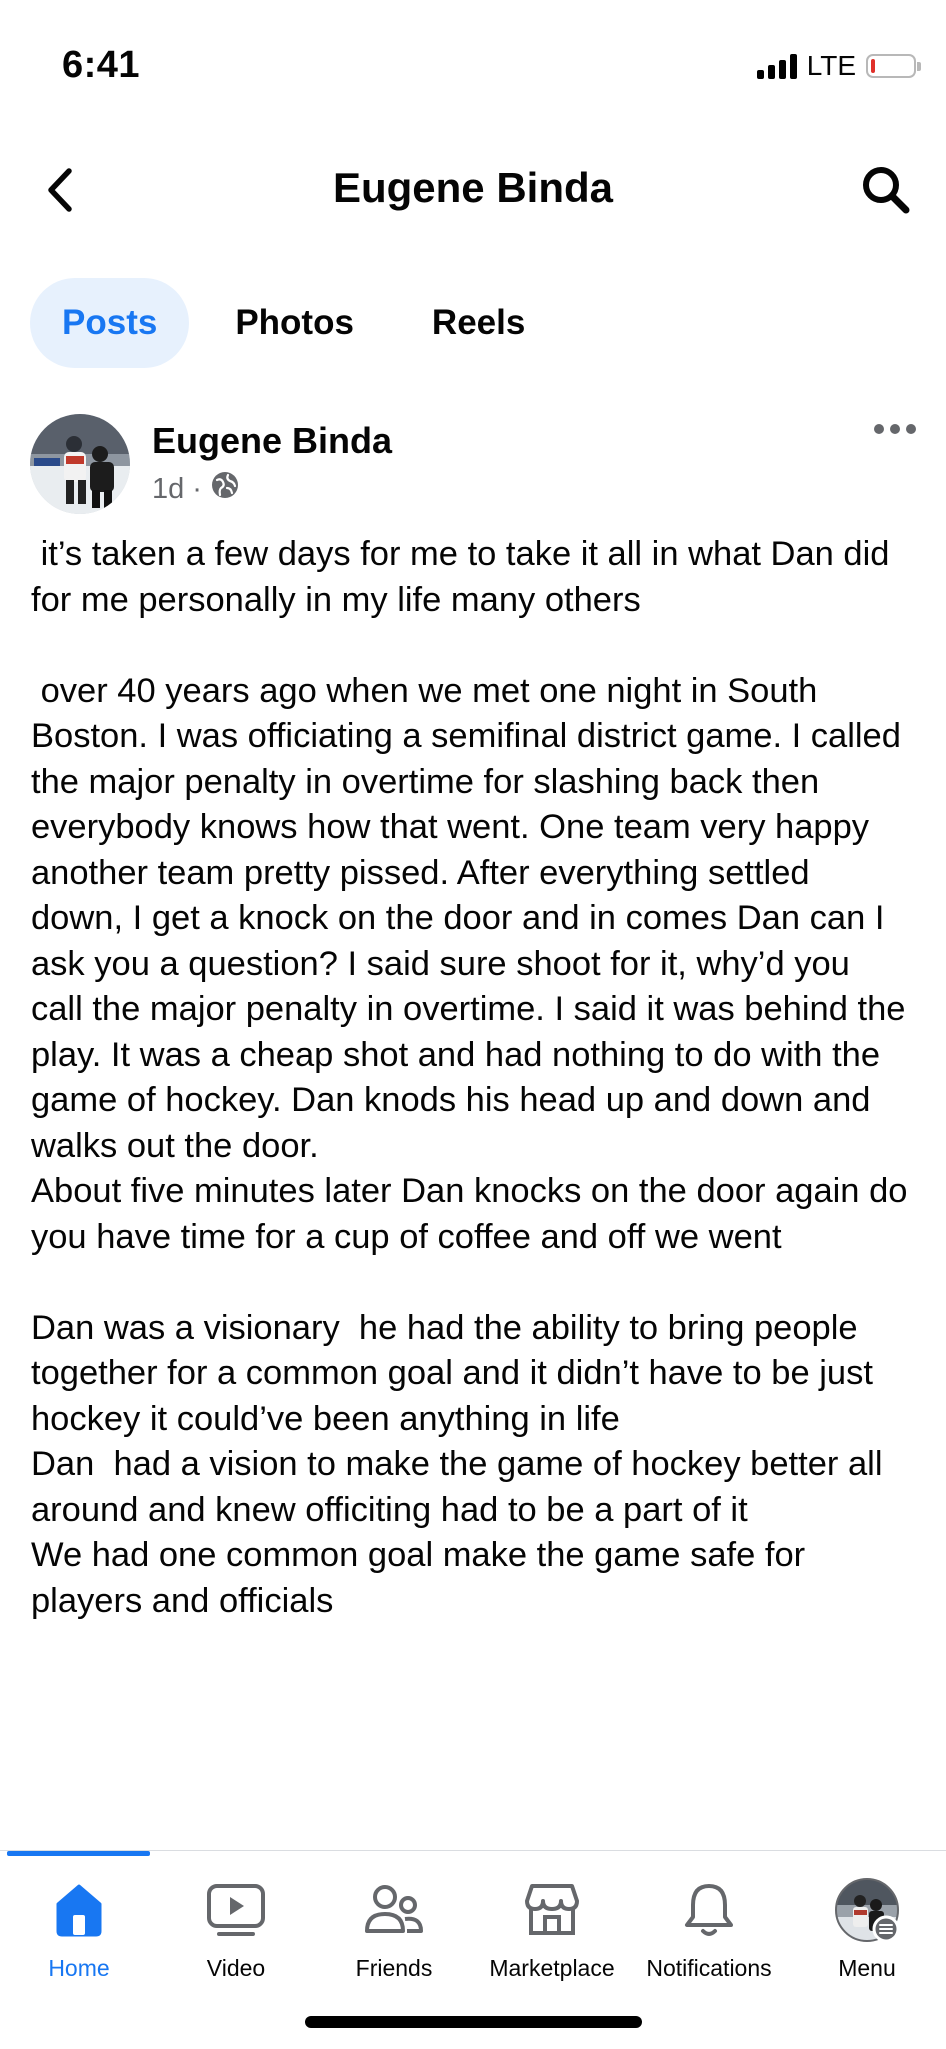 The height and width of the screenshot is (2049, 946). I want to click on page-title: Eugene Binda, so click(473, 187).